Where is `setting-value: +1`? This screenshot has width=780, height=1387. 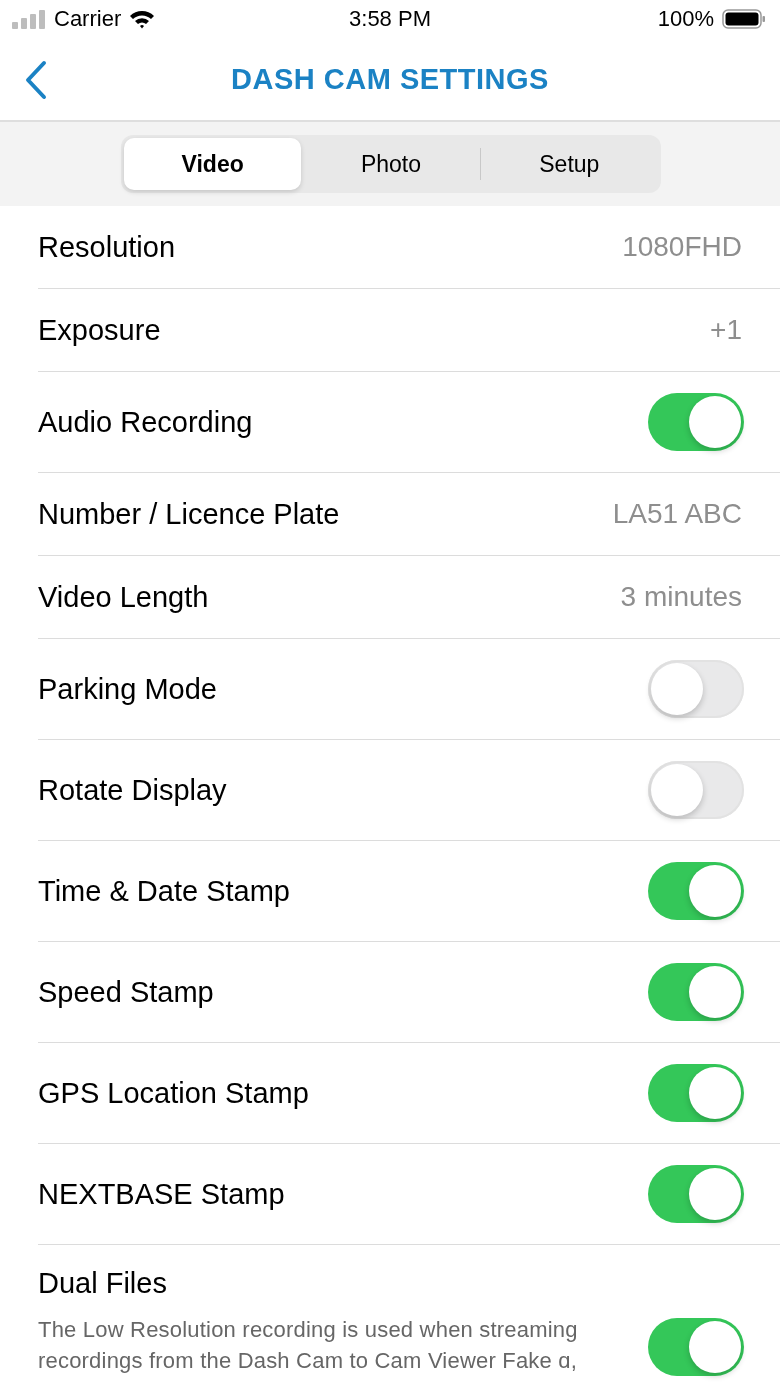 setting-value: +1 is located at coordinates (727, 330).